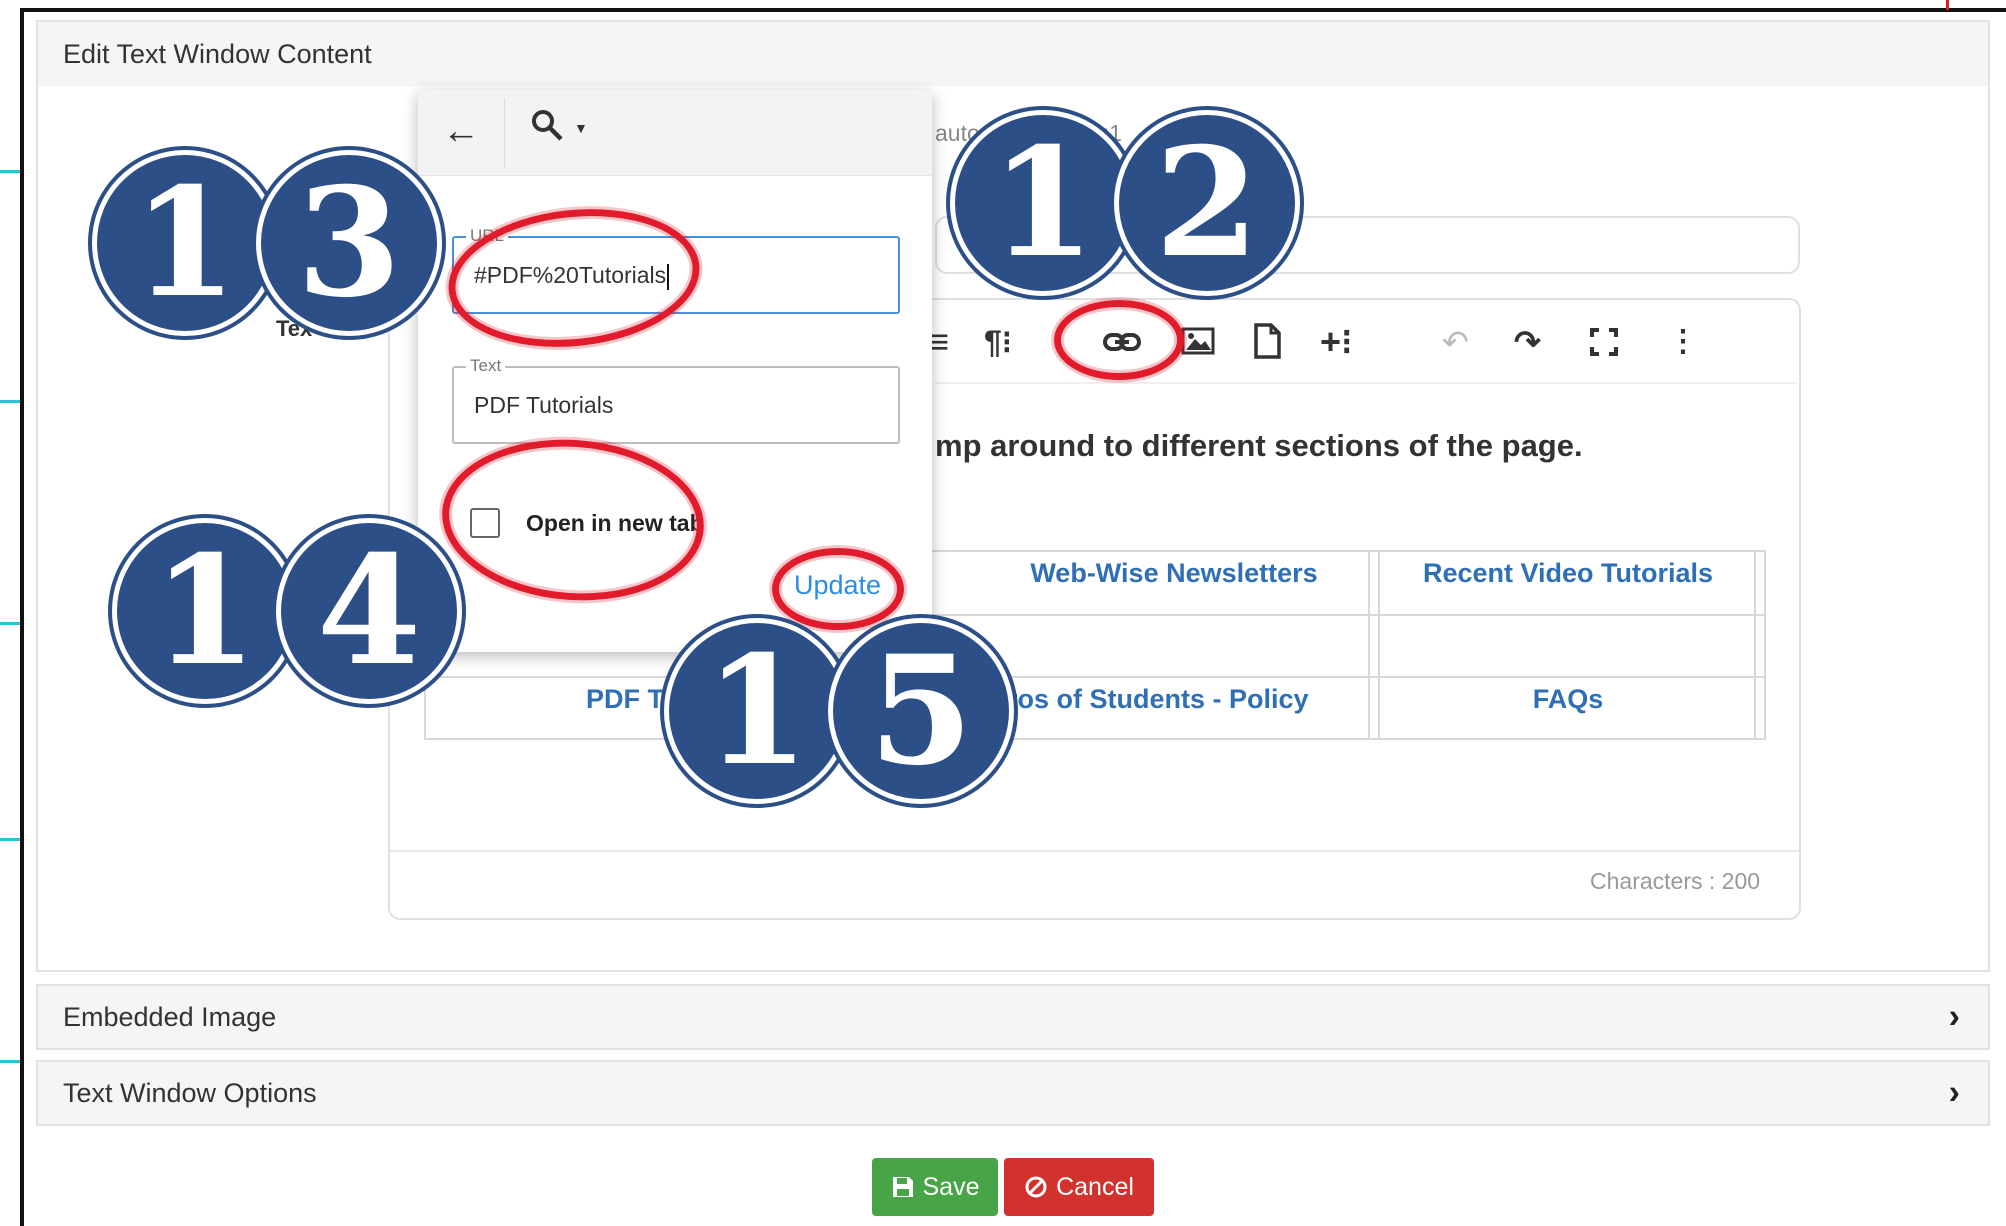 The image size is (2006, 1226). I want to click on character-count: Characters : 200, so click(1675, 881).